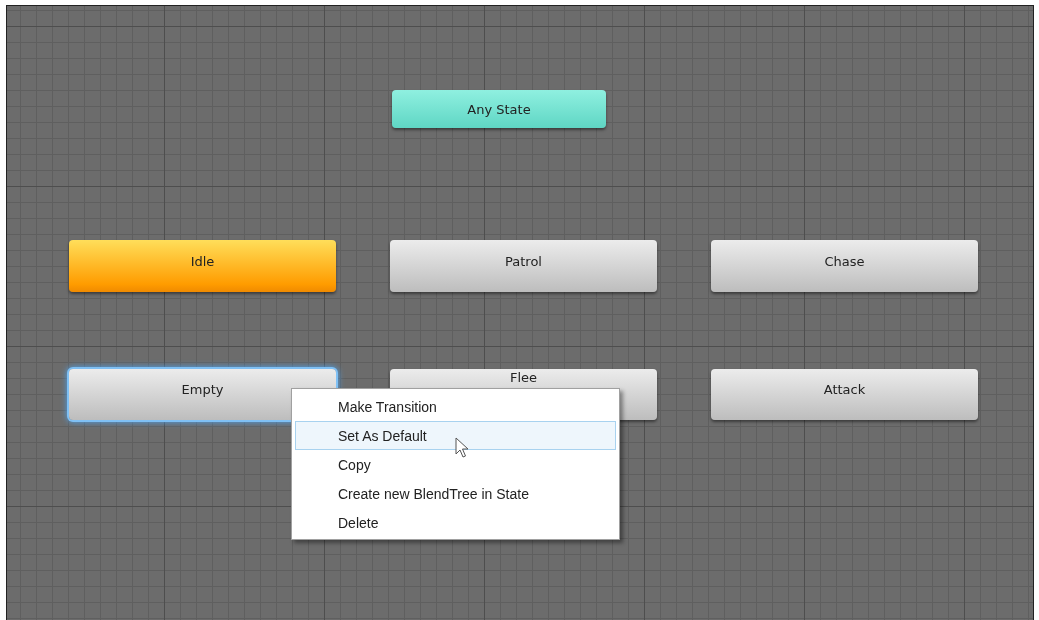  What do you see at coordinates (202, 266) in the screenshot?
I see `state-node: Idle` at bounding box center [202, 266].